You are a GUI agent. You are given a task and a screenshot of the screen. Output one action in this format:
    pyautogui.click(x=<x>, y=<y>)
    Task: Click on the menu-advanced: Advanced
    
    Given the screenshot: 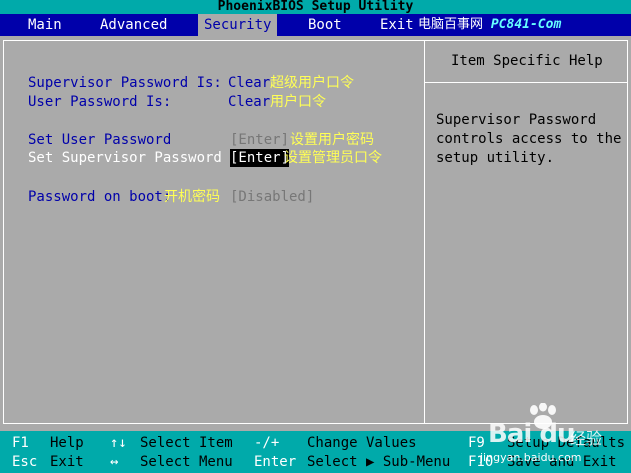 What is the action you would take?
    pyautogui.click(x=133, y=25)
    